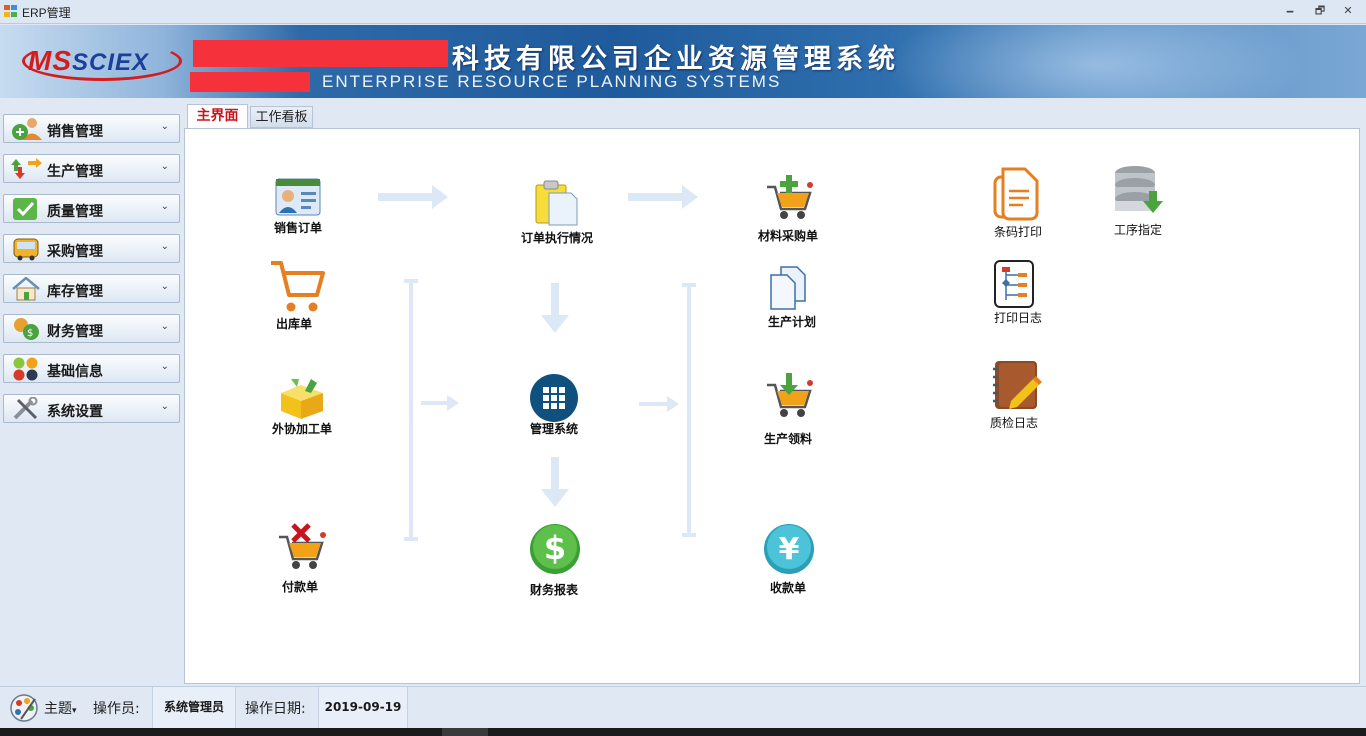  I want to click on receipt-order-button: ¥ 收款单, so click(789, 559).